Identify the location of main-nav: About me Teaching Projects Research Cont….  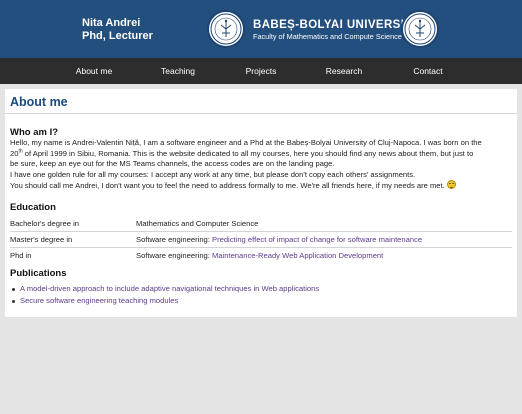
(261, 71).